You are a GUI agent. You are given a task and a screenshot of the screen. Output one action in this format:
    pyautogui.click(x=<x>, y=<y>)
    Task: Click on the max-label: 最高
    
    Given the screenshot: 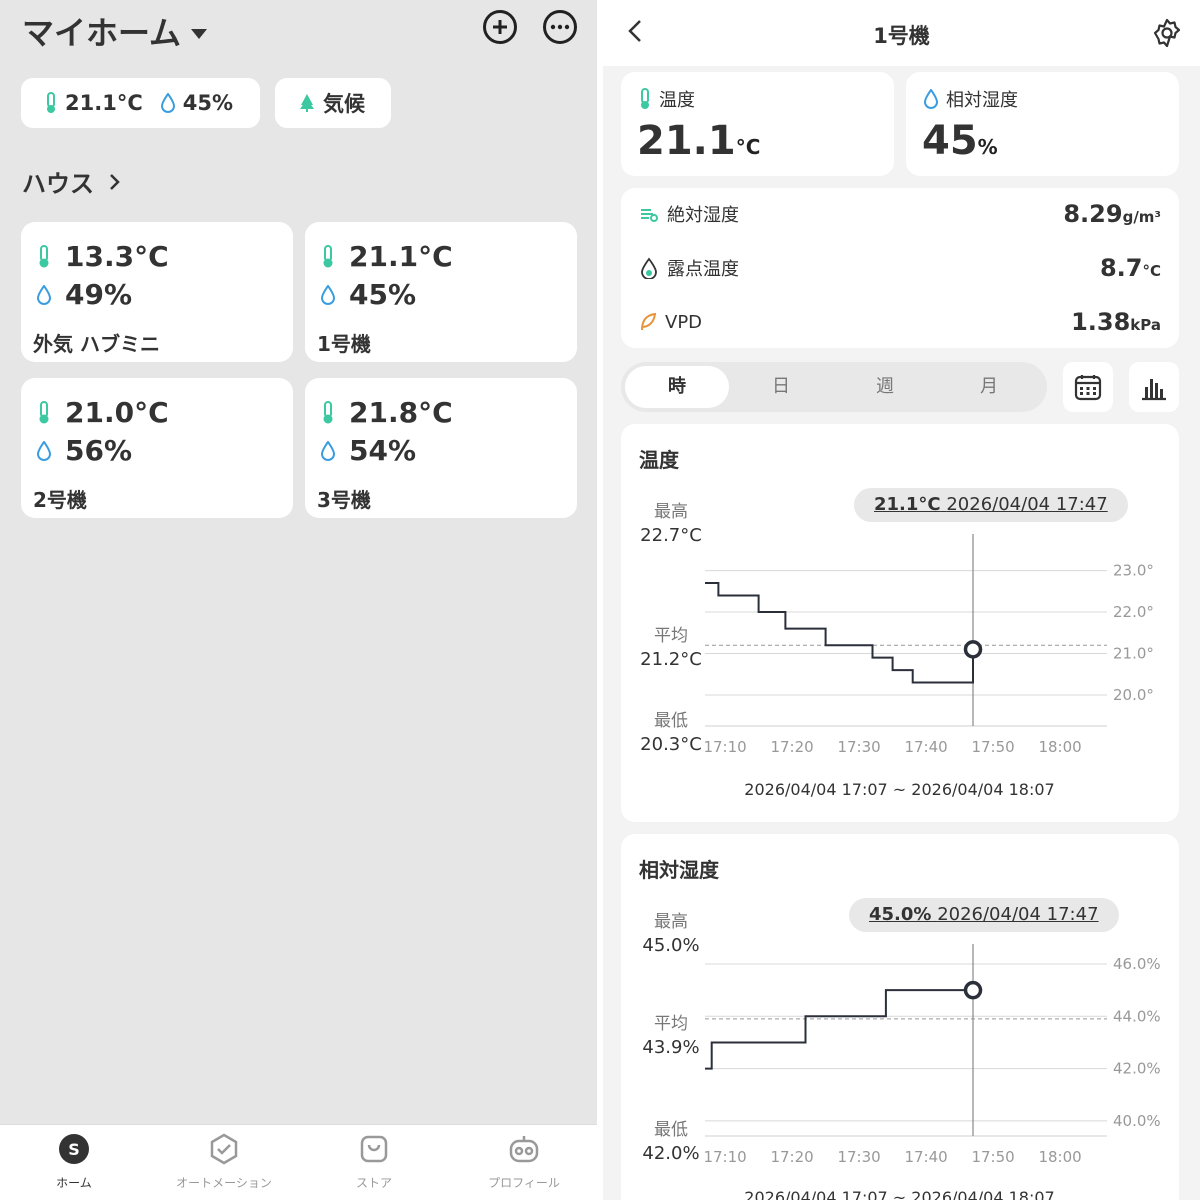 What is the action you would take?
    pyautogui.click(x=671, y=512)
    